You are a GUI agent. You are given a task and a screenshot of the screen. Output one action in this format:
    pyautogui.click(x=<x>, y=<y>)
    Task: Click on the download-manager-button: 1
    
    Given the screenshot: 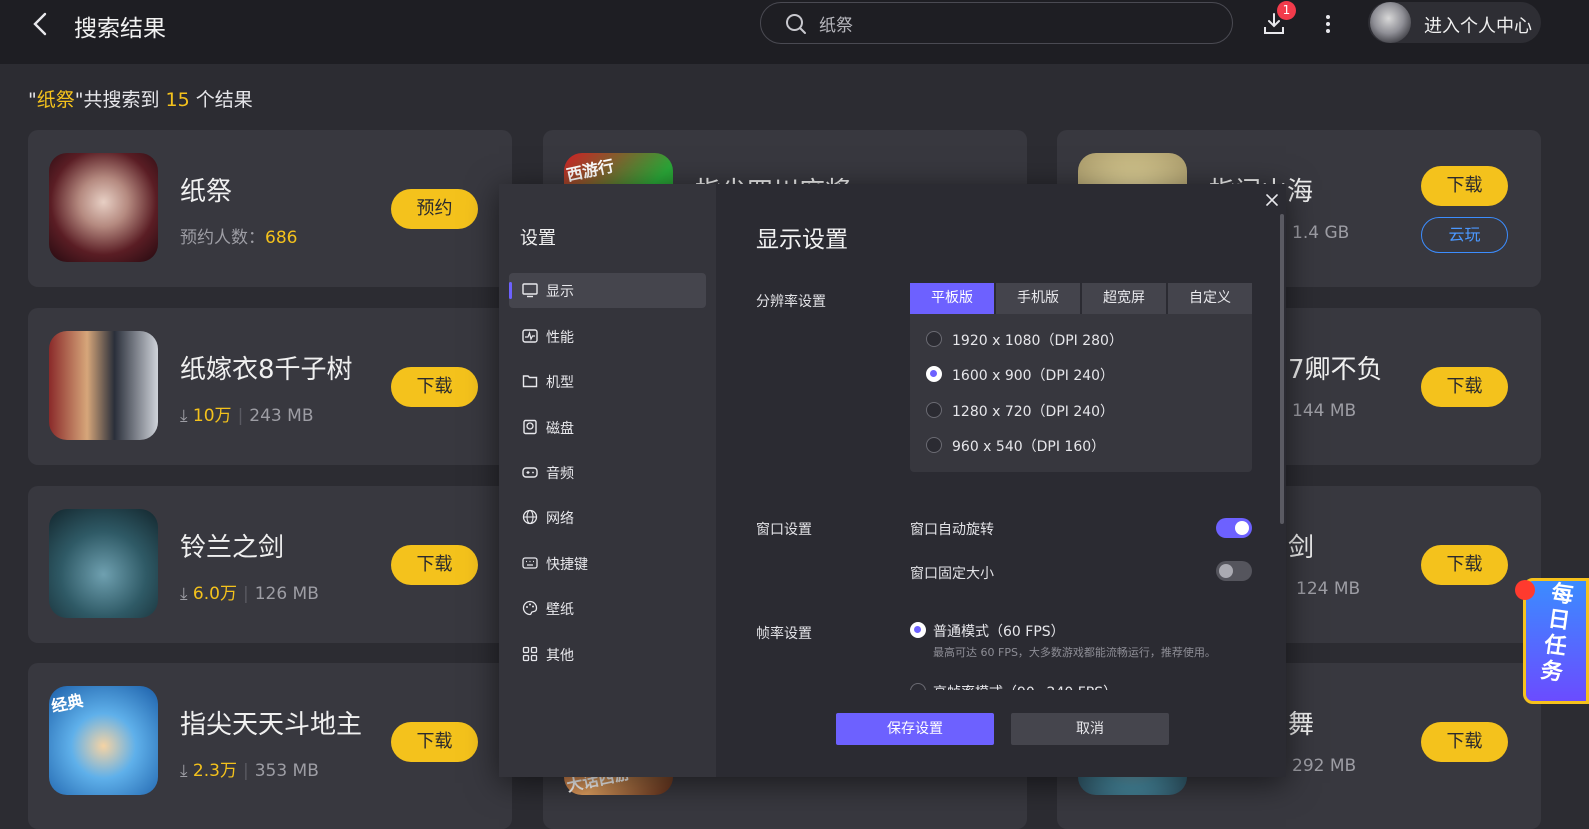 What is the action you would take?
    pyautogui.click(x=1278, y=19)
    